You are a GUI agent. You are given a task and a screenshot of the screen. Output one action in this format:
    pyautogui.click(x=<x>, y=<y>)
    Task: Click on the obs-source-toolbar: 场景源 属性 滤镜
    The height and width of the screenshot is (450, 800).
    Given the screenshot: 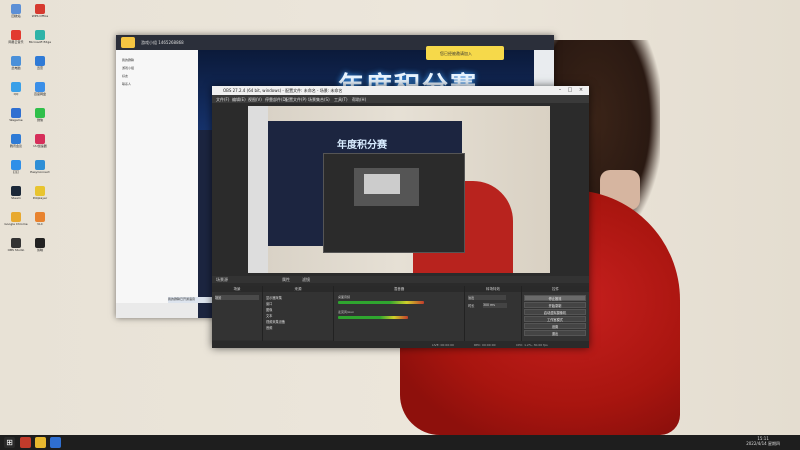 What is the action you would take?
    pyautogui.click(x=400, y=279)
    